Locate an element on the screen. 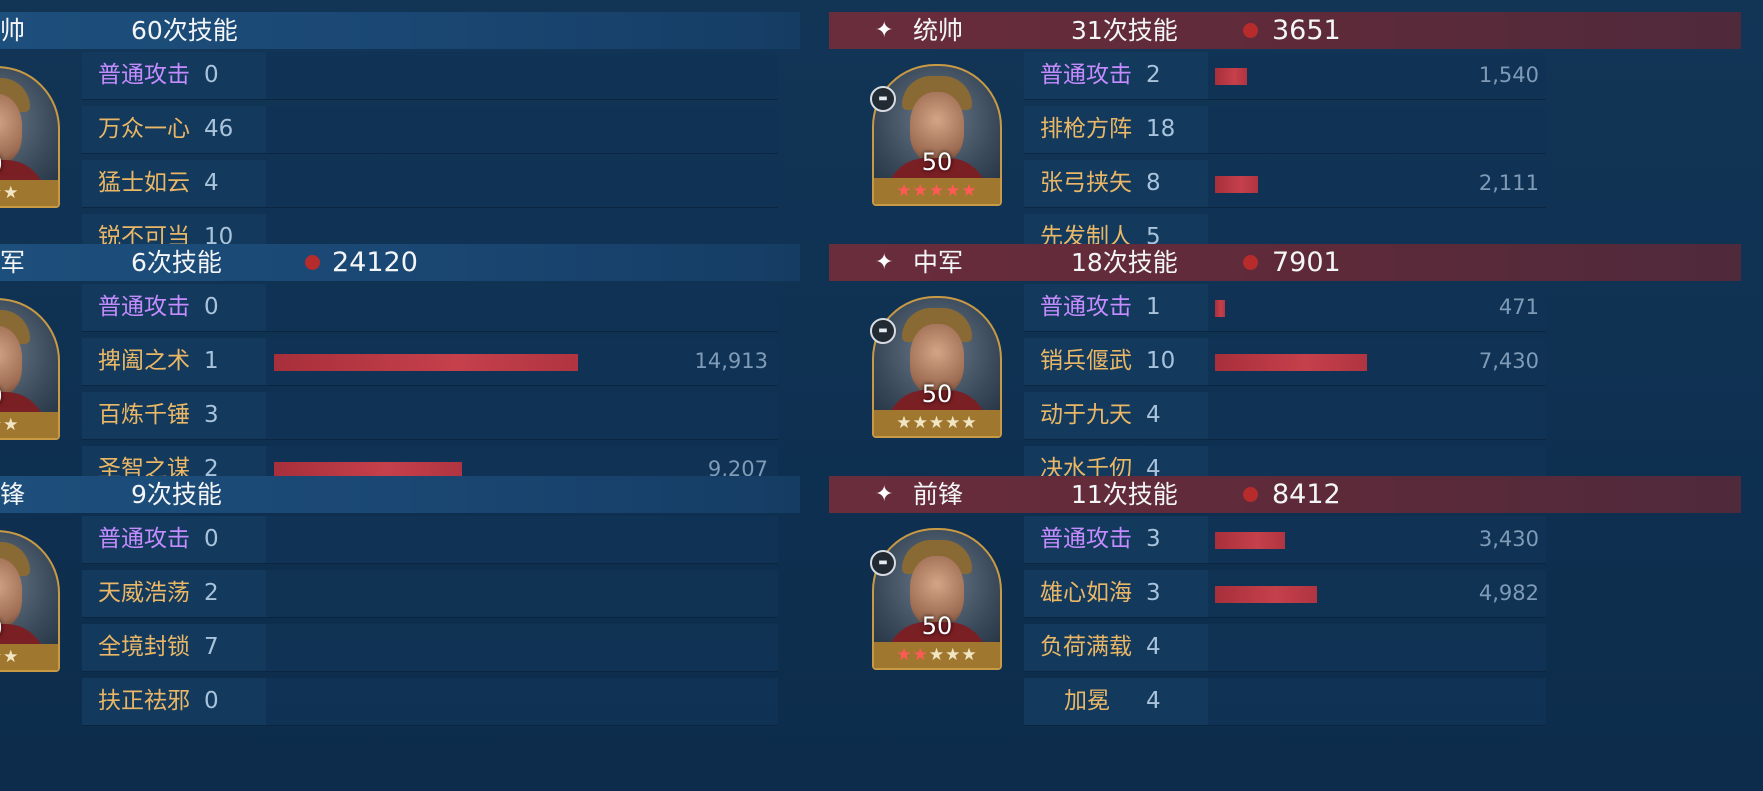 The image size is (1763, 791). skill-row: 猛士如云 4 is located at coordinates (430, 184).